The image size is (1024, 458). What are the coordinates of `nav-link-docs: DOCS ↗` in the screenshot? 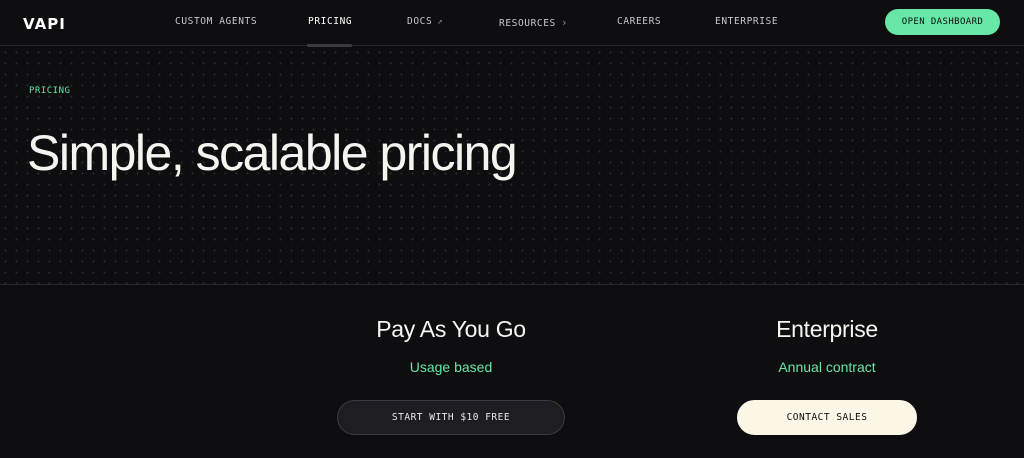 It's located at (425, 21).